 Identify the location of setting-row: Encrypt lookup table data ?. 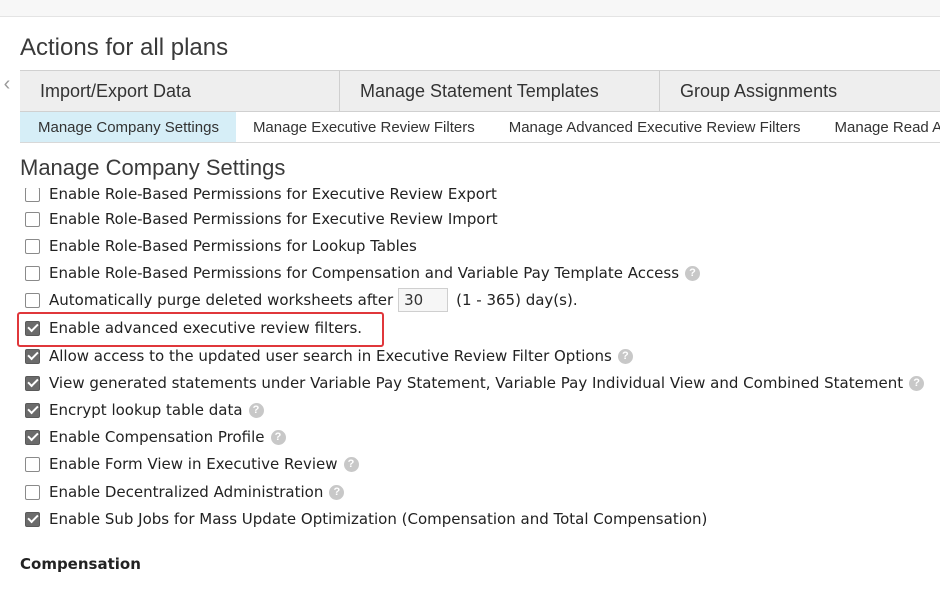
(144, 410).